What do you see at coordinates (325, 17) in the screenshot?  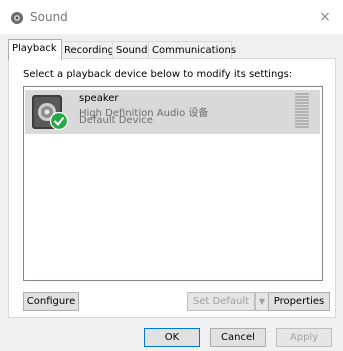 I see `close-icon: ×` at bounding box center [325, 17].